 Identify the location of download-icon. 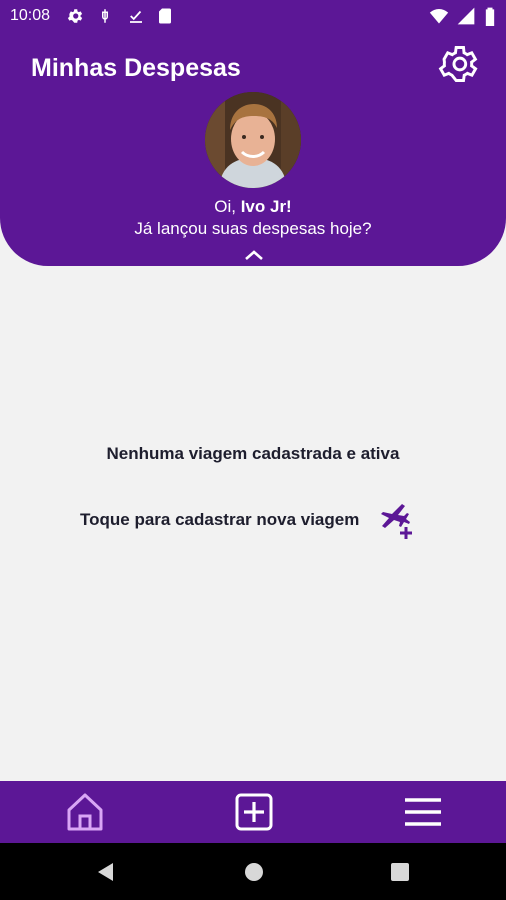
(135, 16).